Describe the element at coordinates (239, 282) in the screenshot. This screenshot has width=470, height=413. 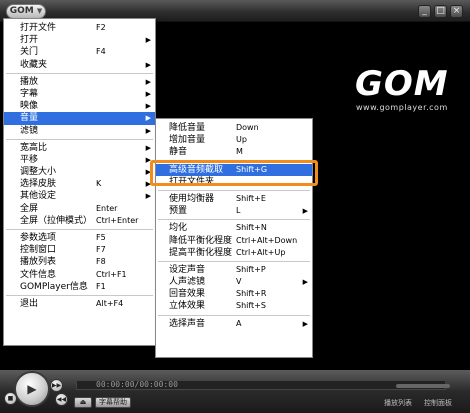
I see `menu-item-shortcut: V` at that location.